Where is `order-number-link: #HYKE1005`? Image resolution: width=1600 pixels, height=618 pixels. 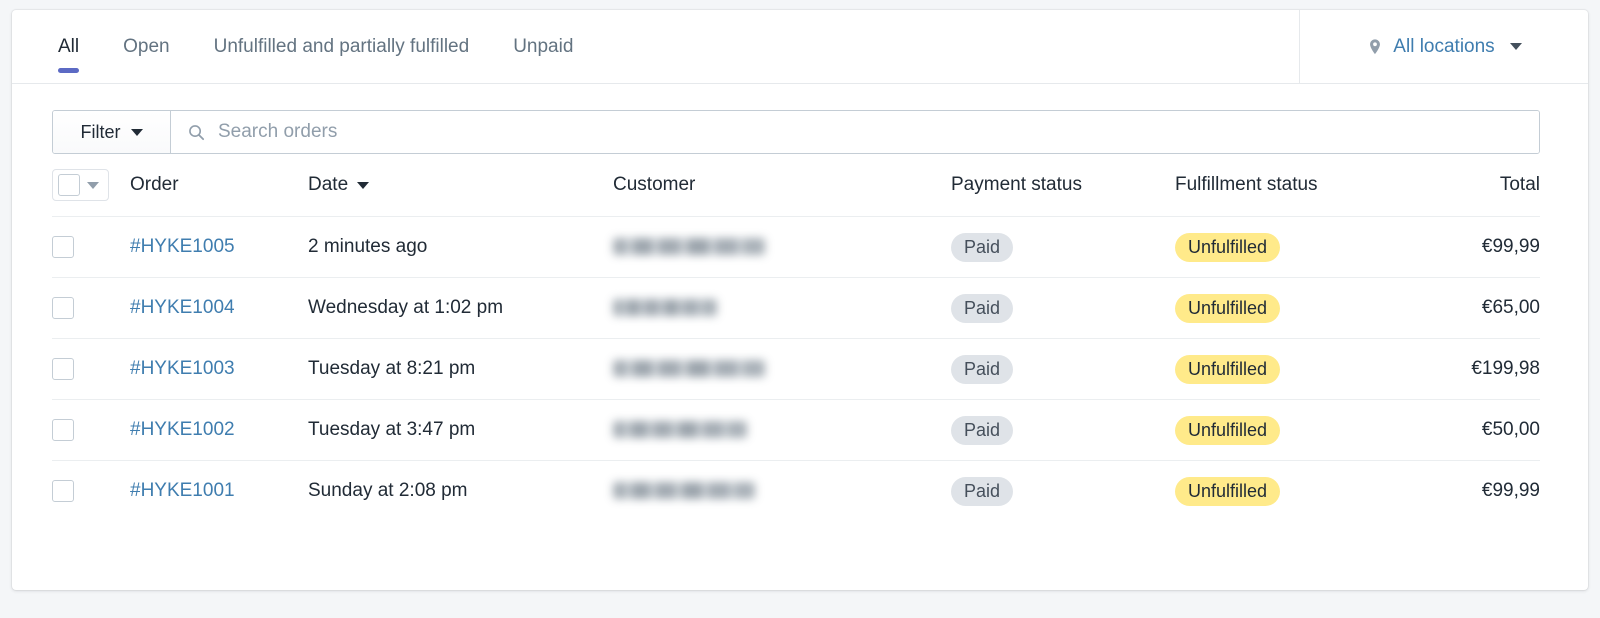
order-number-link: #HYKE1005 is located at coordinates (182, 246).